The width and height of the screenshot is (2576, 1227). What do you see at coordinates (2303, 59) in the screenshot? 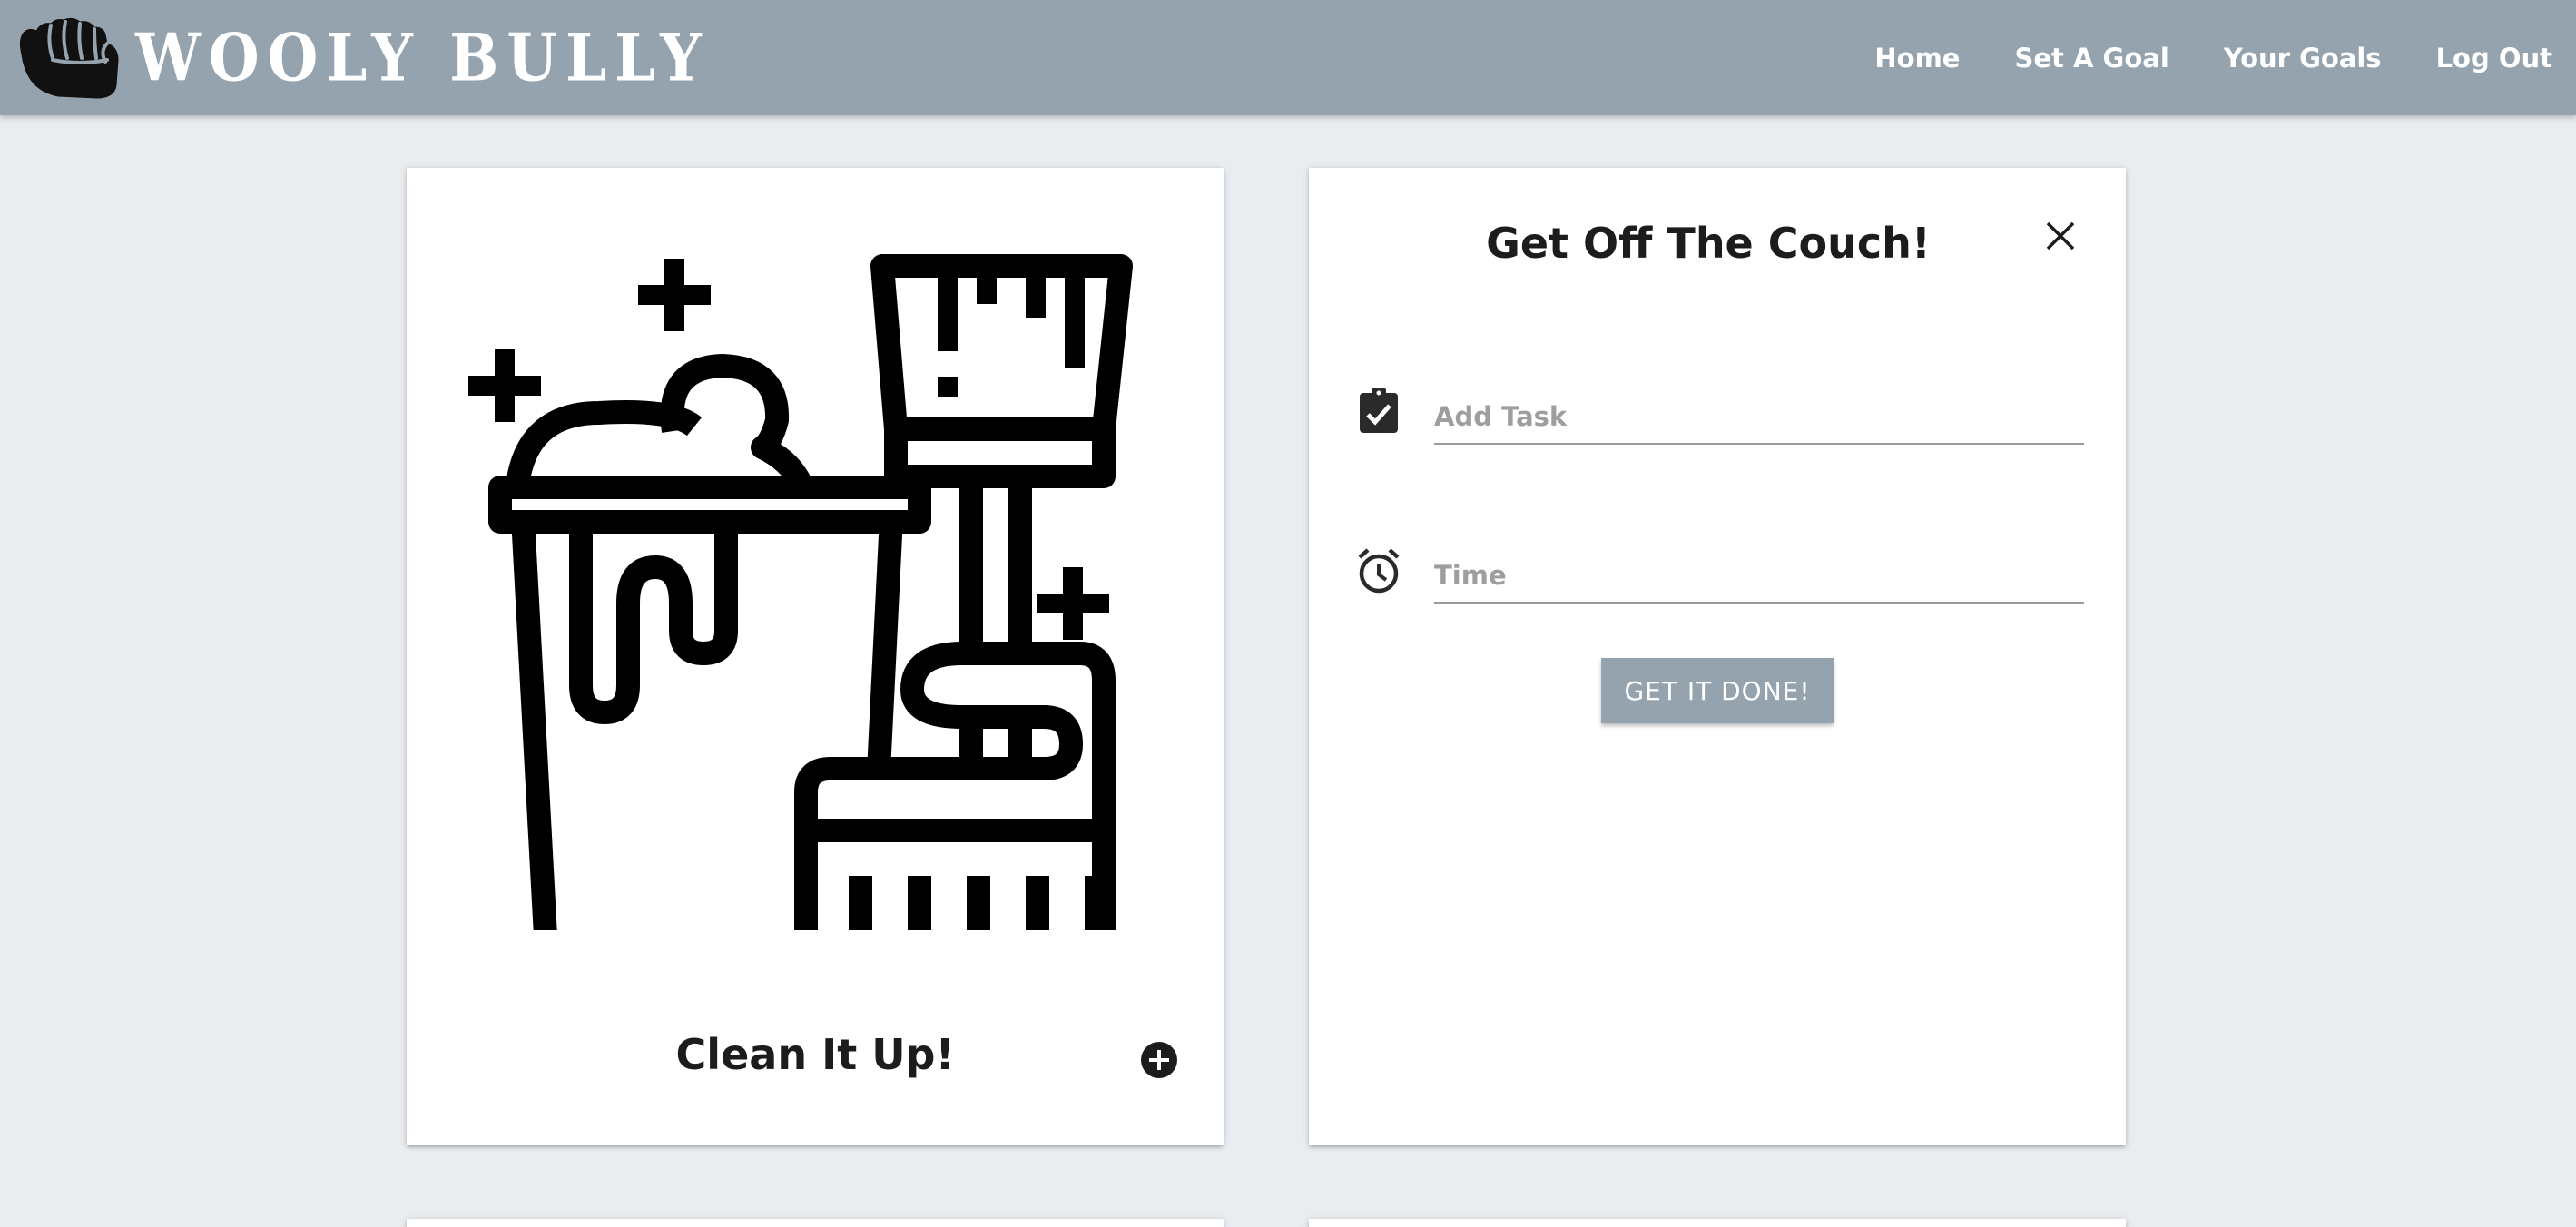
I see `nav-link-your-goals: Your Goals` at bounding box center [2303, 59].